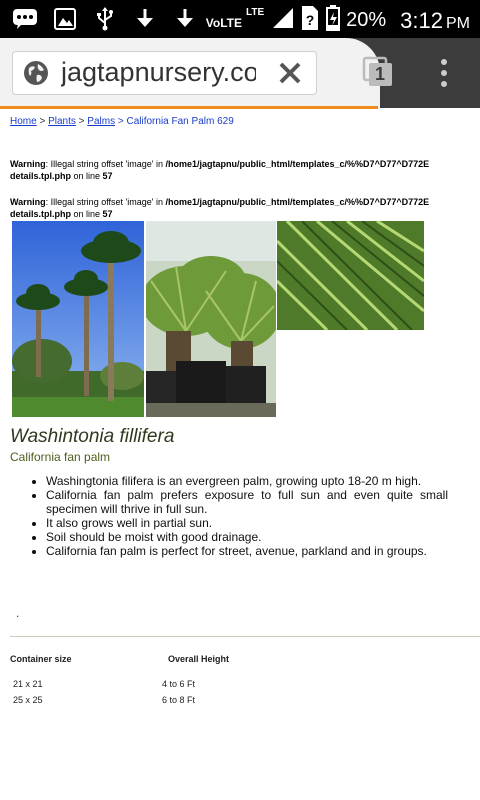 The image size is (480, 800). Describe the element at coordinates (60, 457) in the screenshot. I see `product-subtitle: California fan palm` at that location.